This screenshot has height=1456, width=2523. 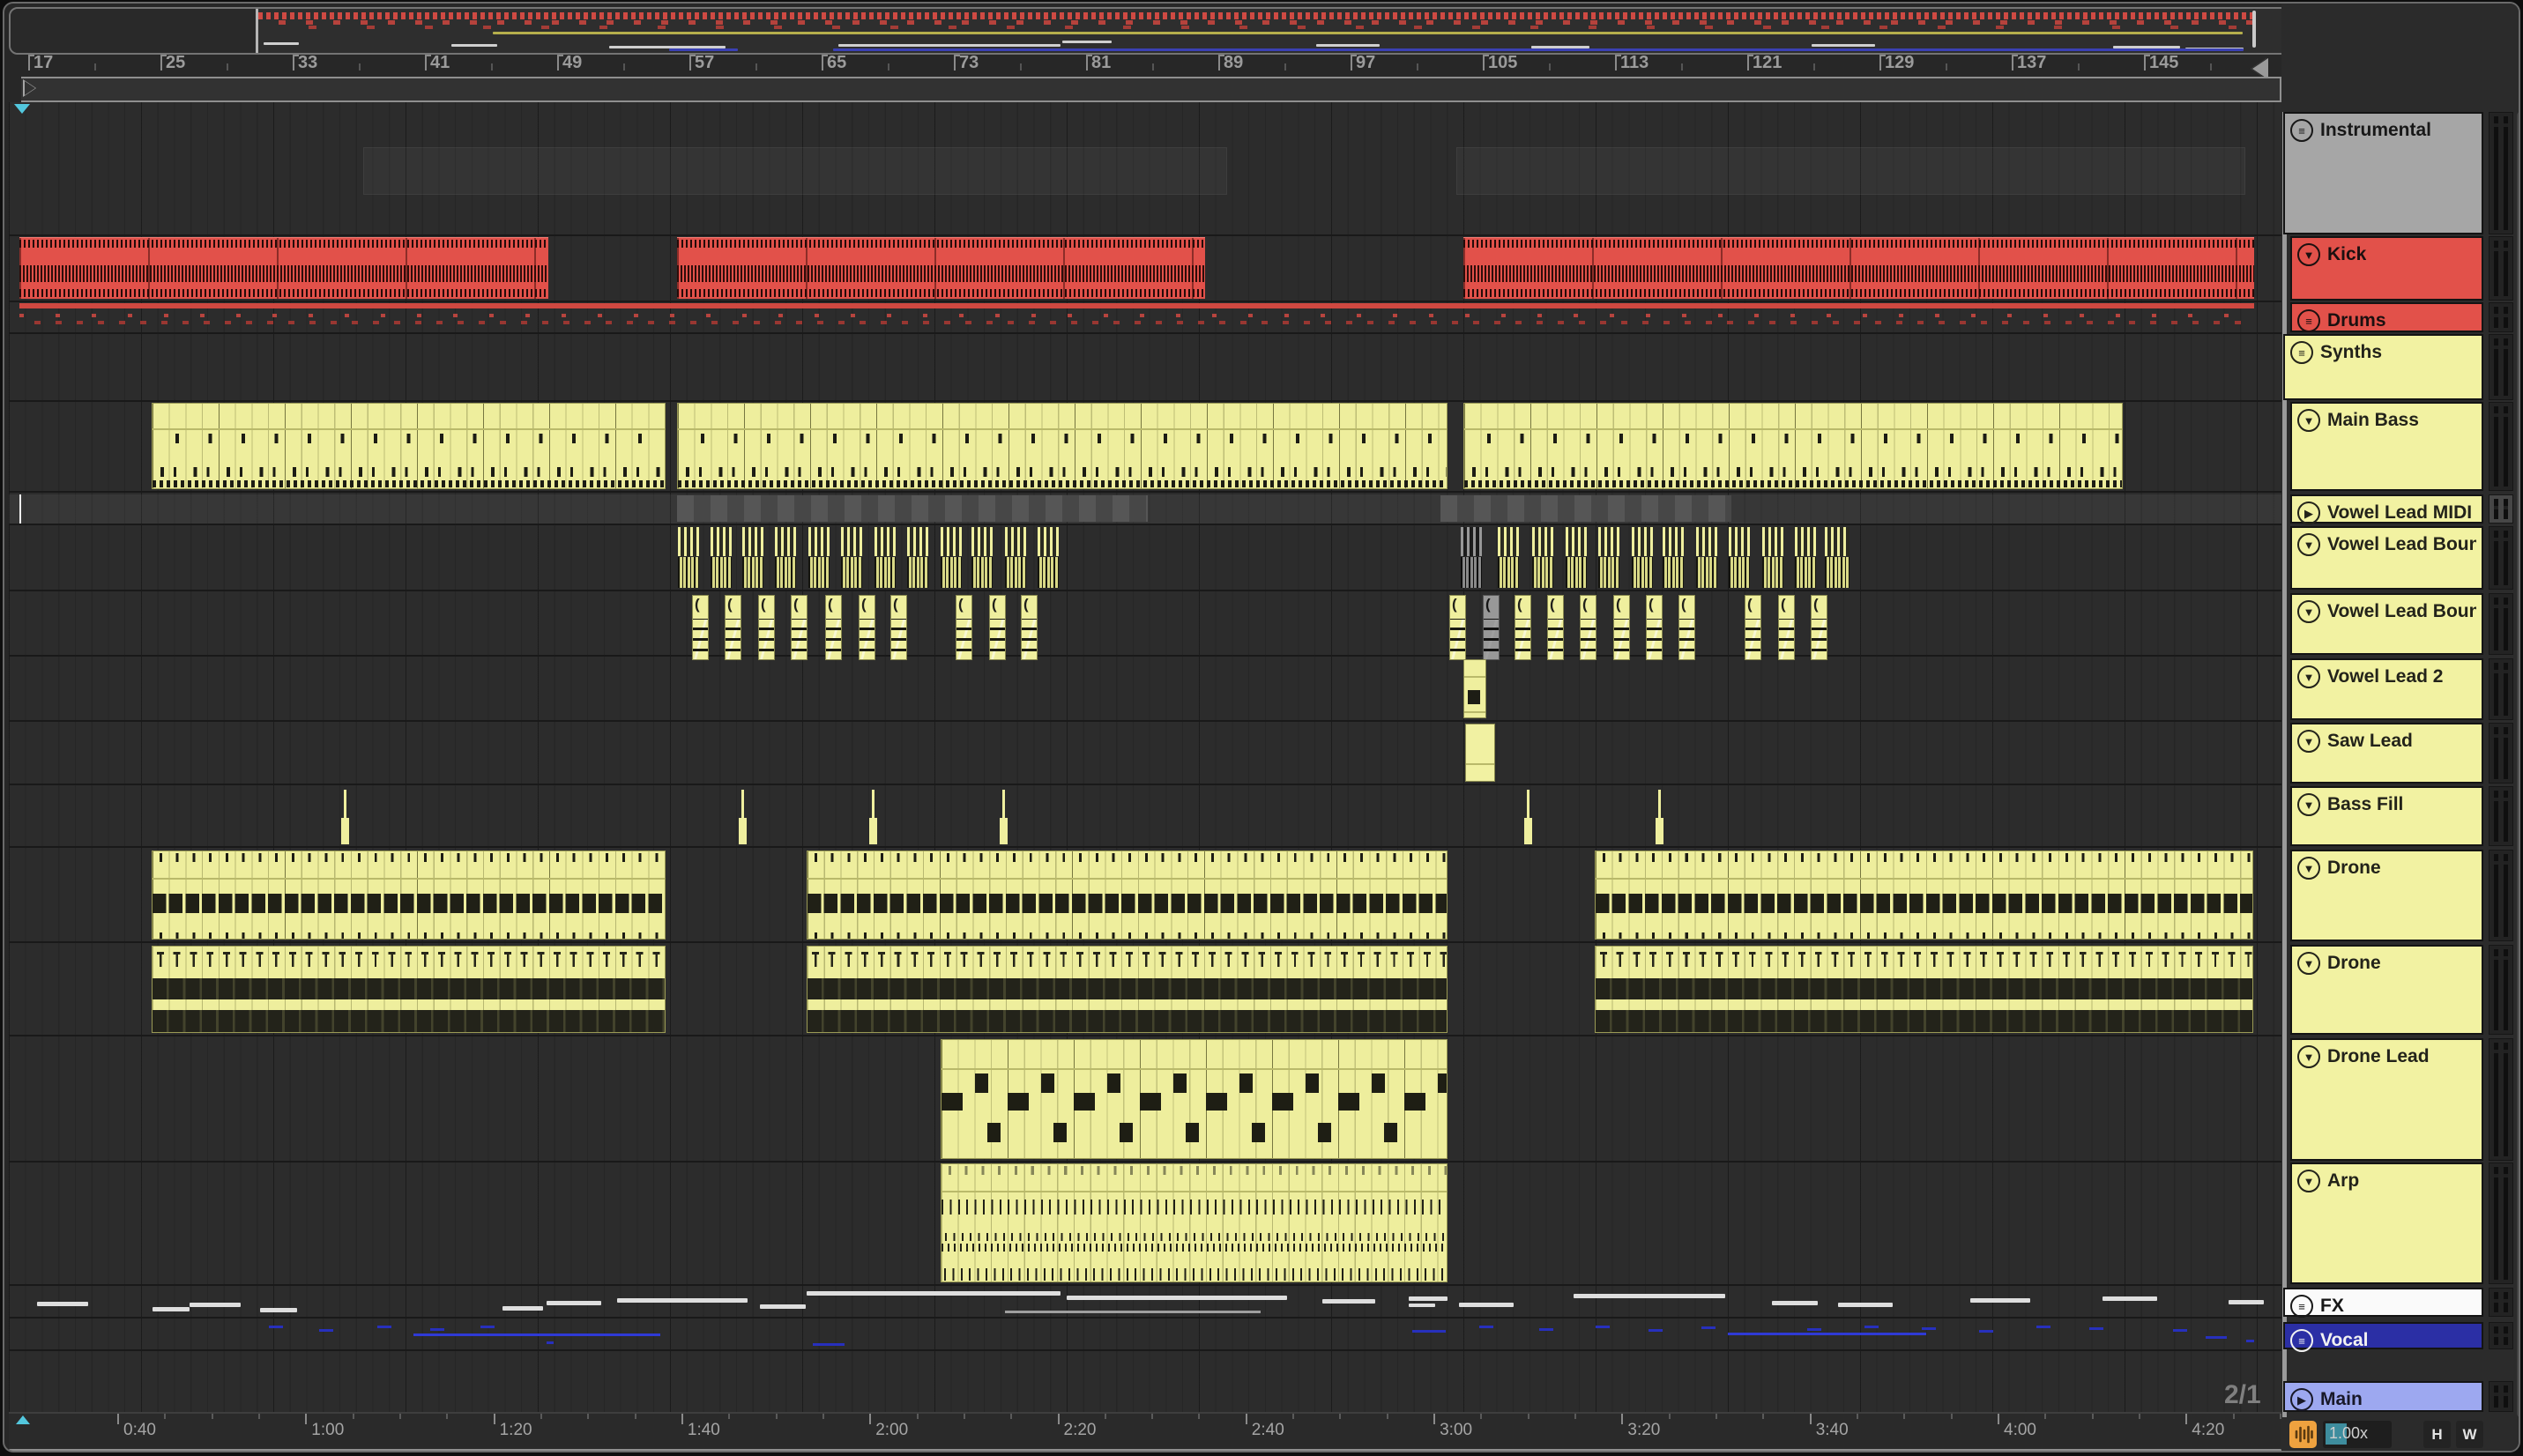 I want to click on track-name: Main, so click(x=2341, y=1399).